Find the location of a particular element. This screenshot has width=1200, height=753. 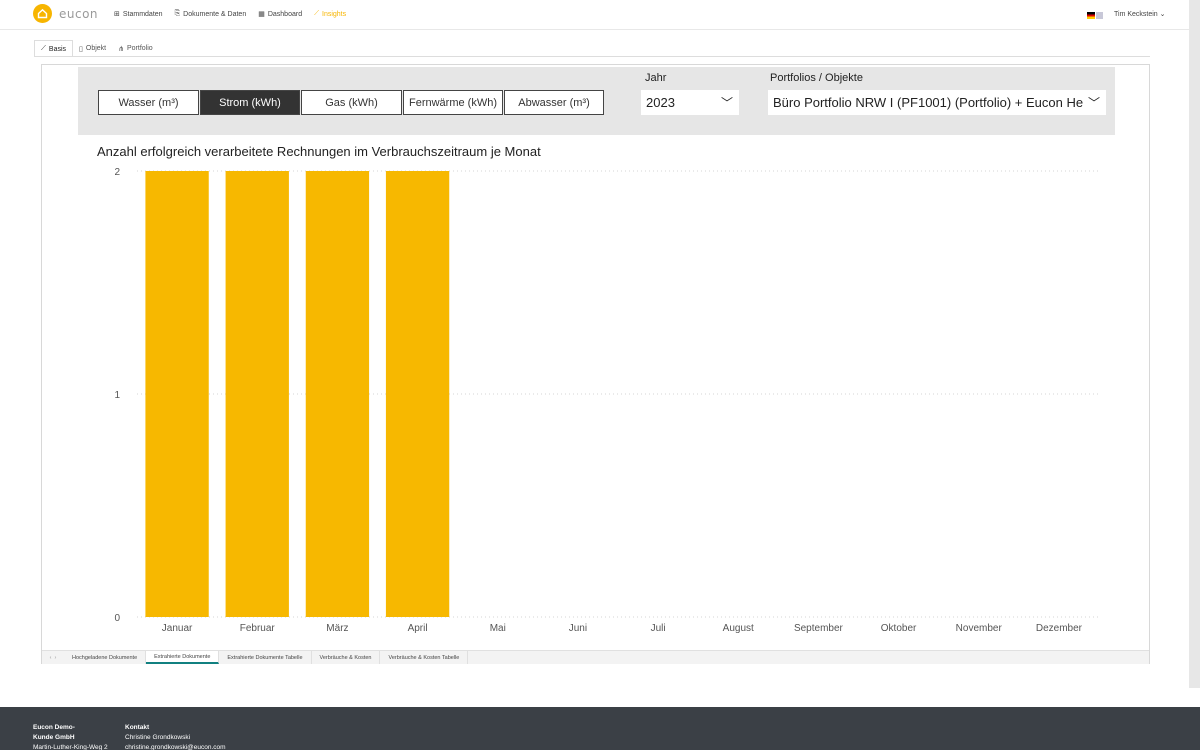

hierarchy-icon: ⋔ is located at coordinates (121, 49).